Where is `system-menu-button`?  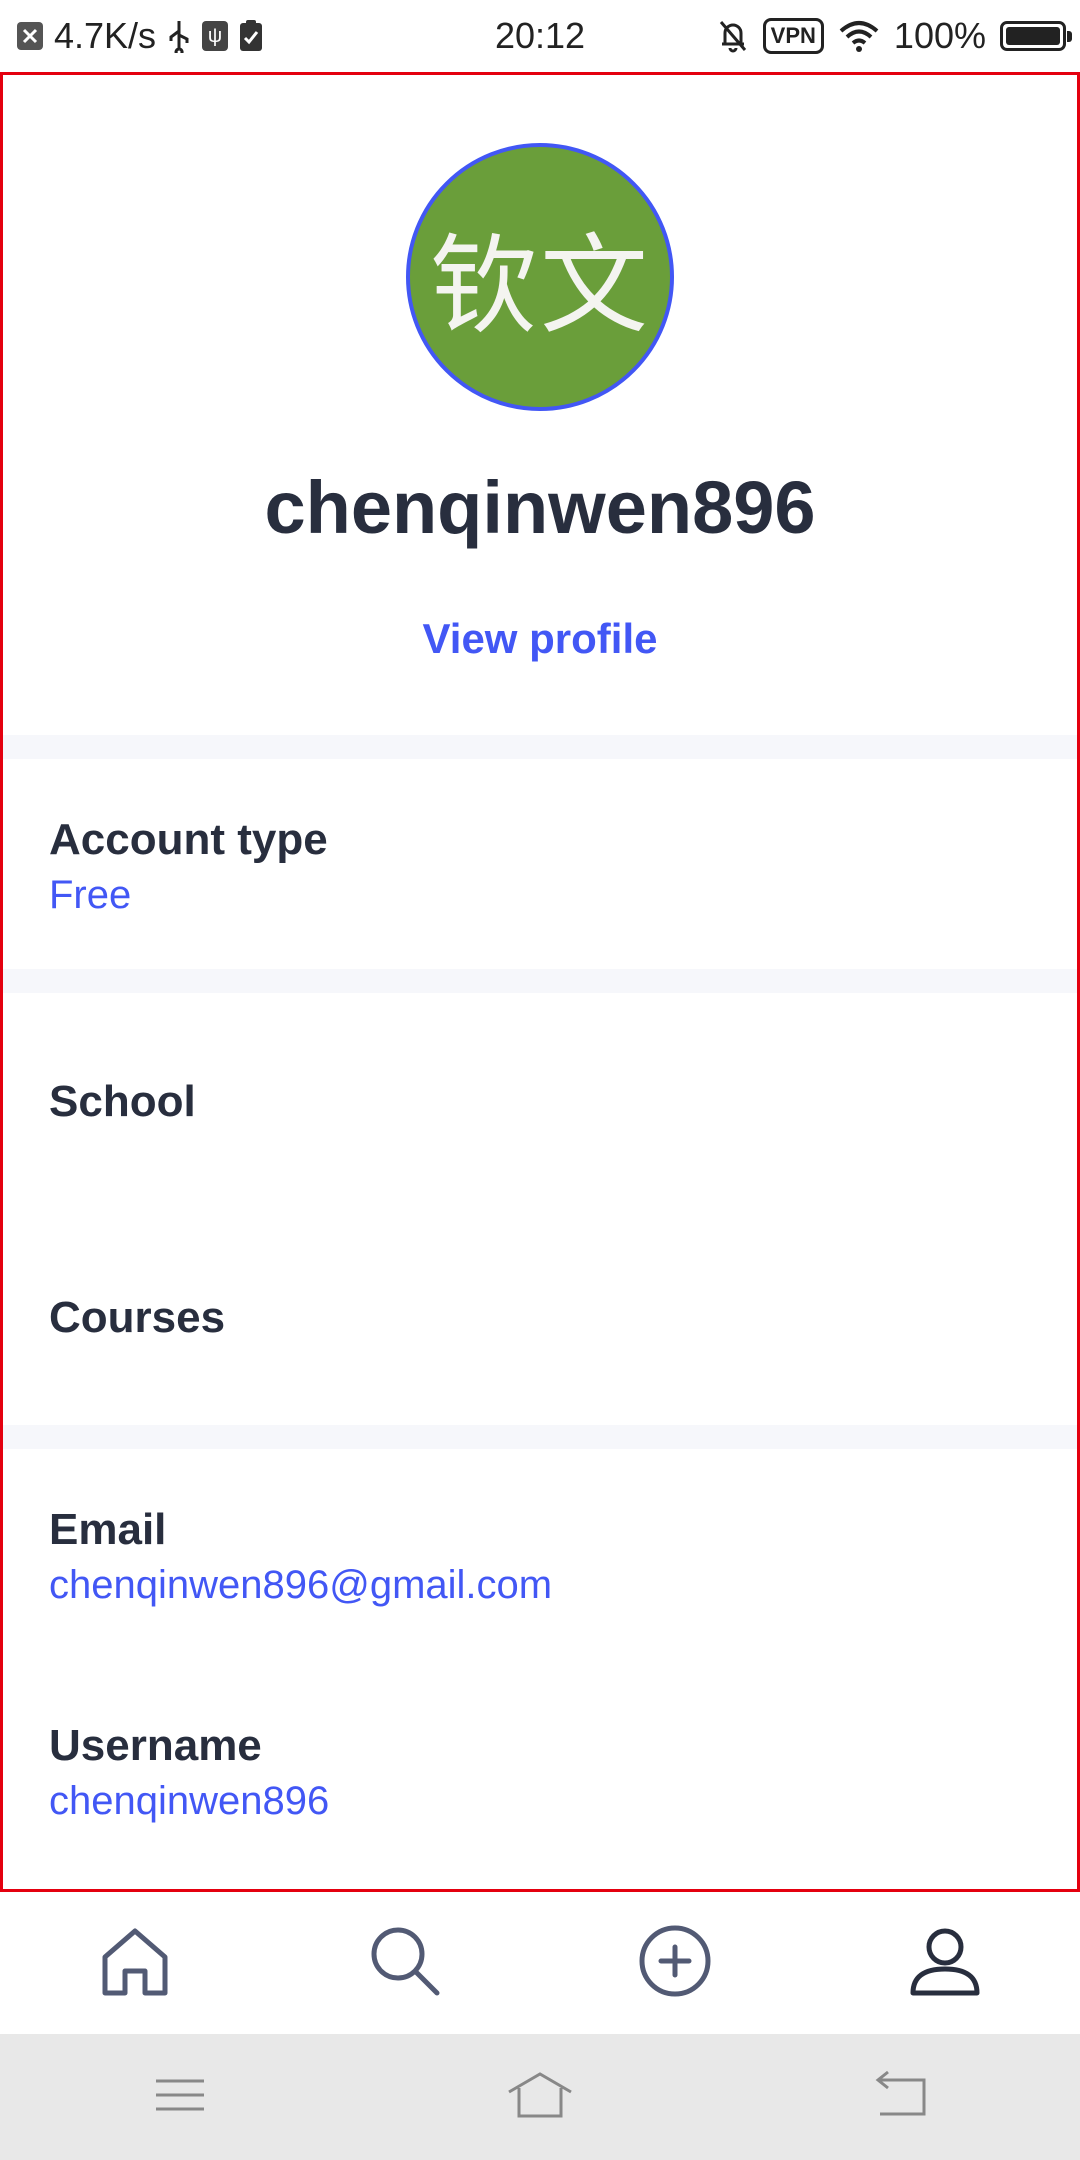 system-menu-button is located at coordinates (180, 2097).